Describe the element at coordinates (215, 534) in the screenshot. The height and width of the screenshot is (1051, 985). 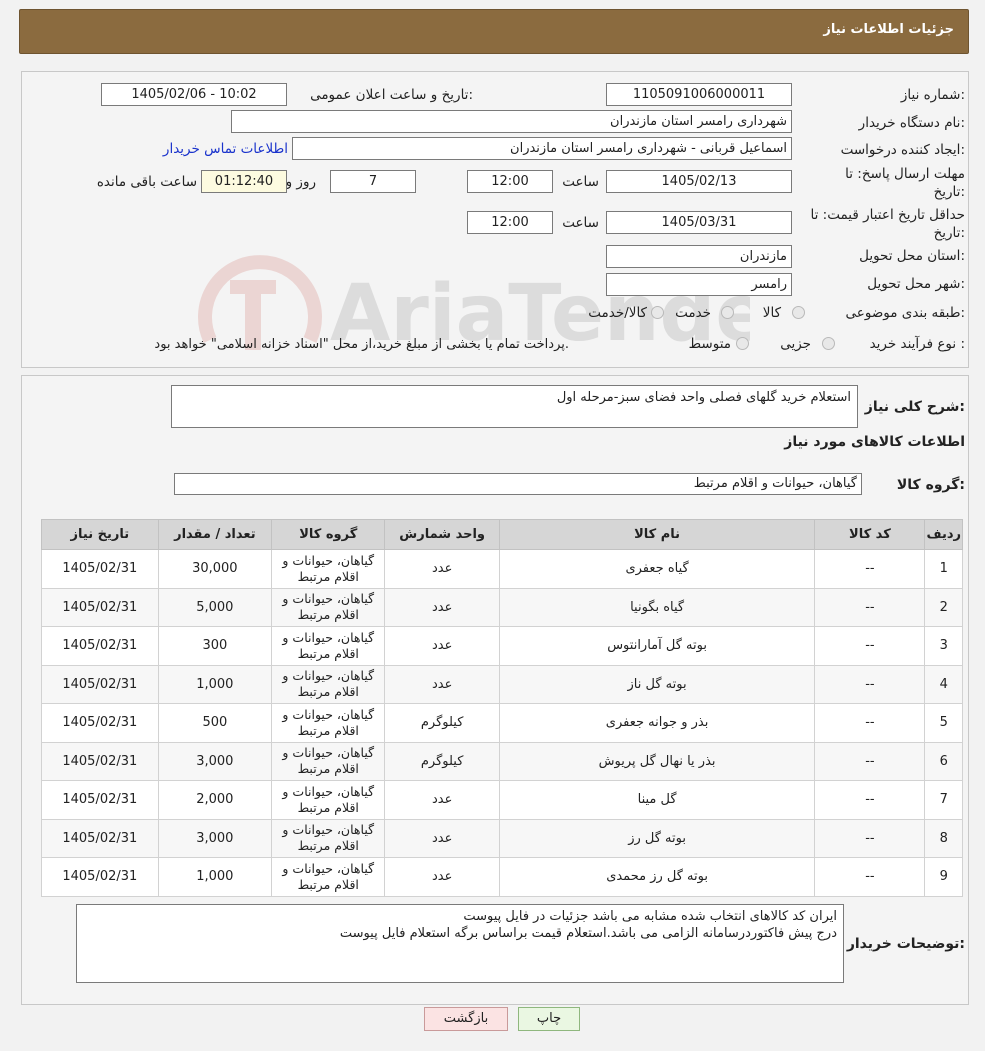
I see `col-quantity: تعداد / مقدار` at that location.